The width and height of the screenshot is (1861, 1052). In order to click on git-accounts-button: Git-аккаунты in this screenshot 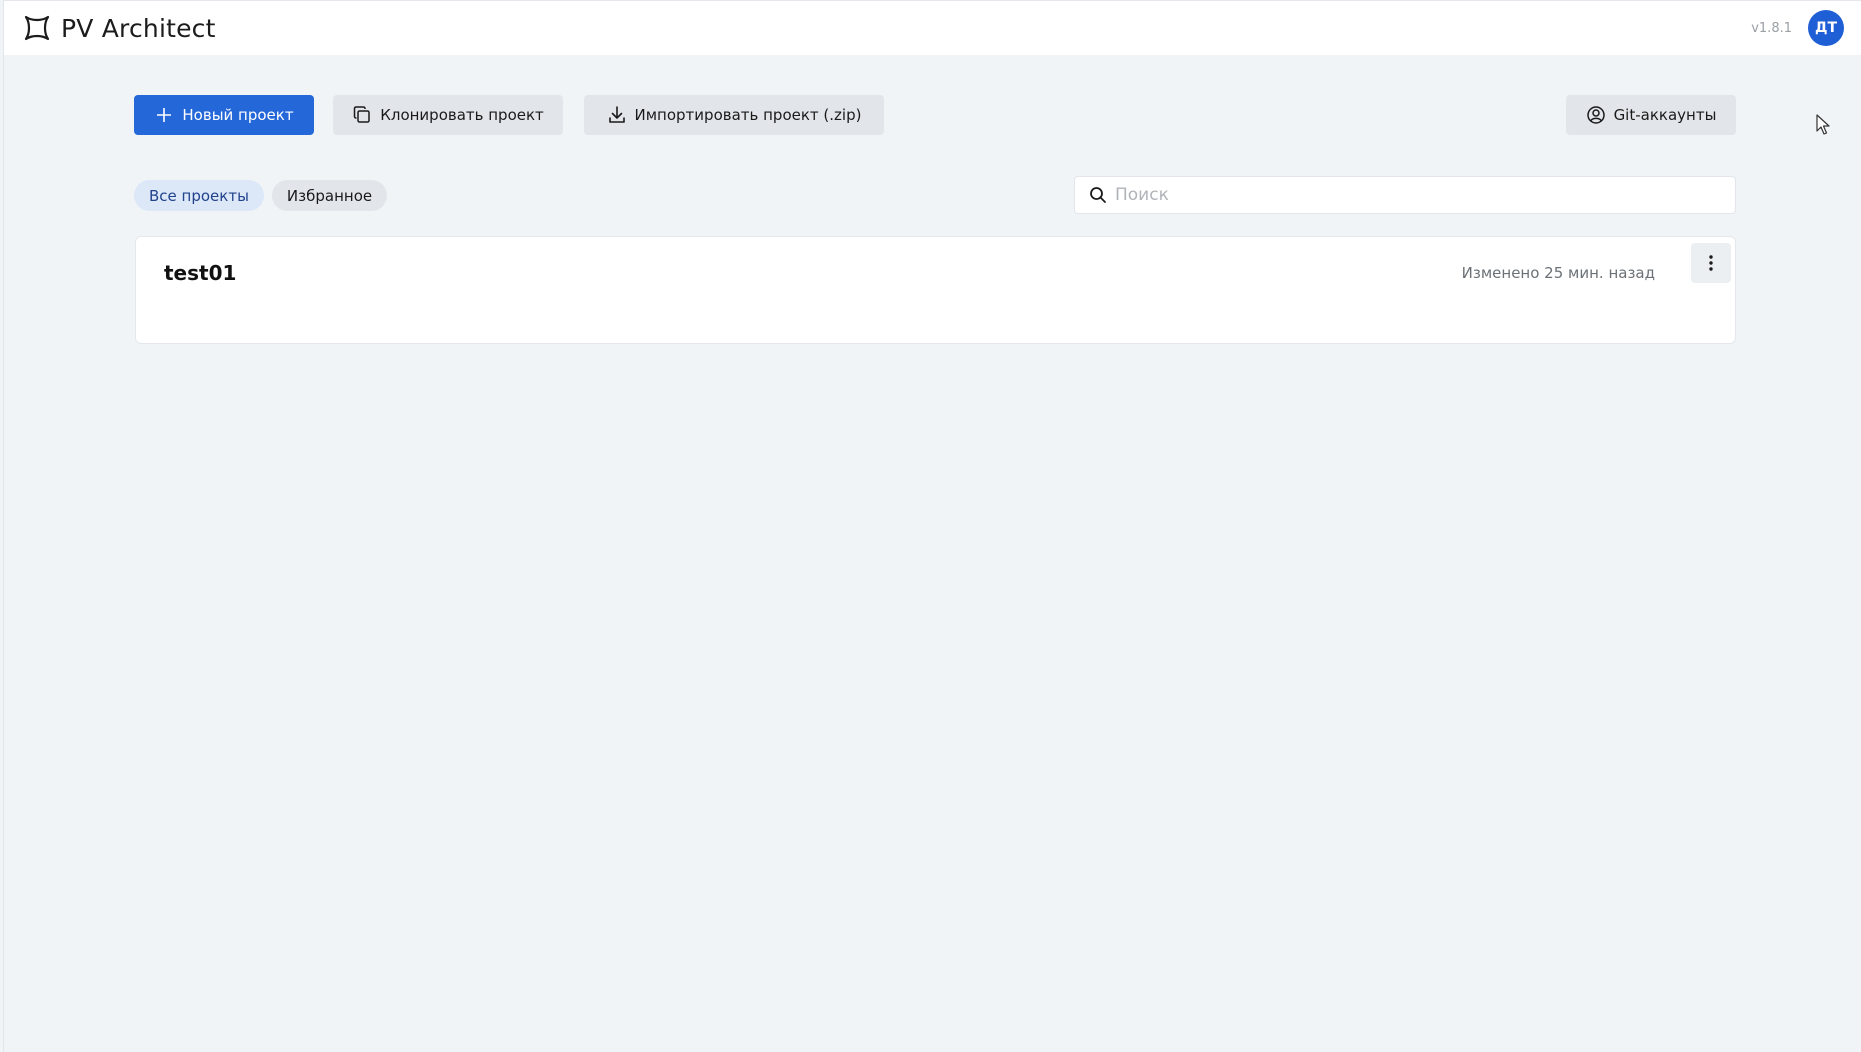, I will do `click(1651, 115)`.